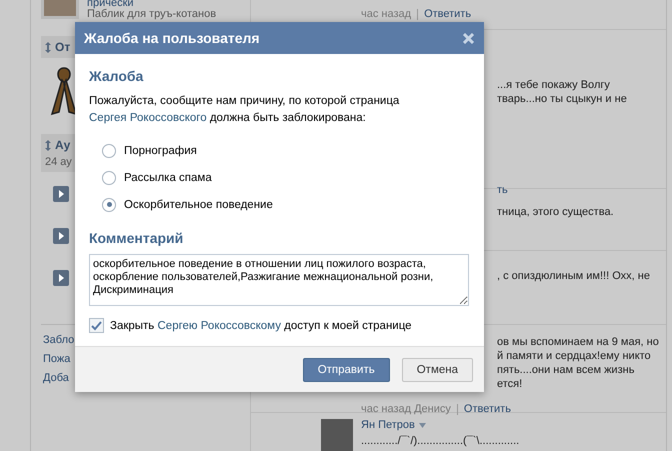 The image size is (672, 451). I want to click on profile-link: Сергея Рокоссовского, so click(148, 118).